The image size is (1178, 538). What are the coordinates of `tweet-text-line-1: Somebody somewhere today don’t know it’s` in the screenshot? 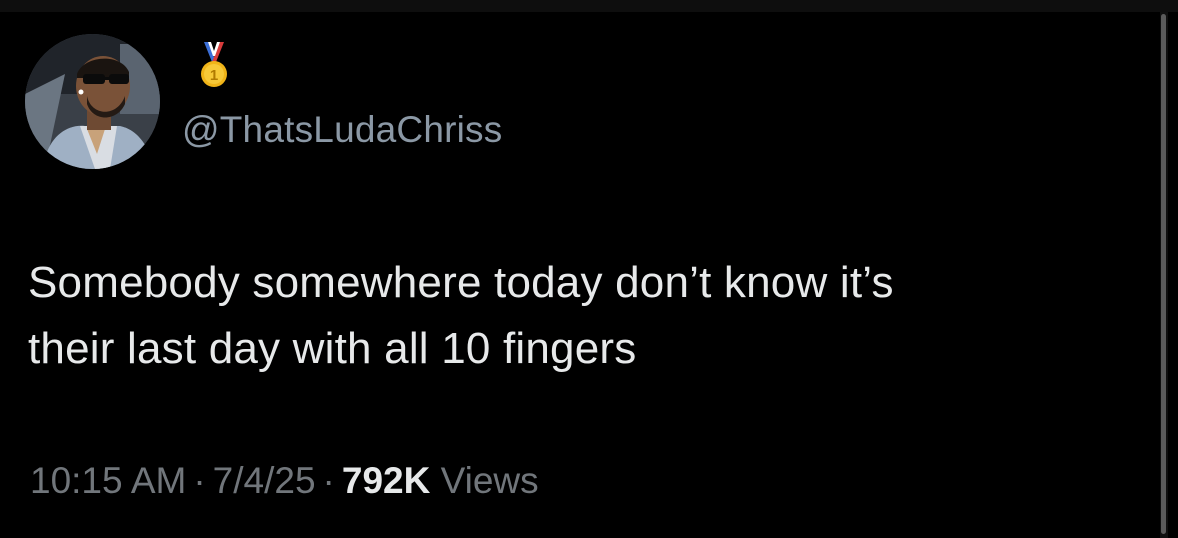 It's located at (461, 282).